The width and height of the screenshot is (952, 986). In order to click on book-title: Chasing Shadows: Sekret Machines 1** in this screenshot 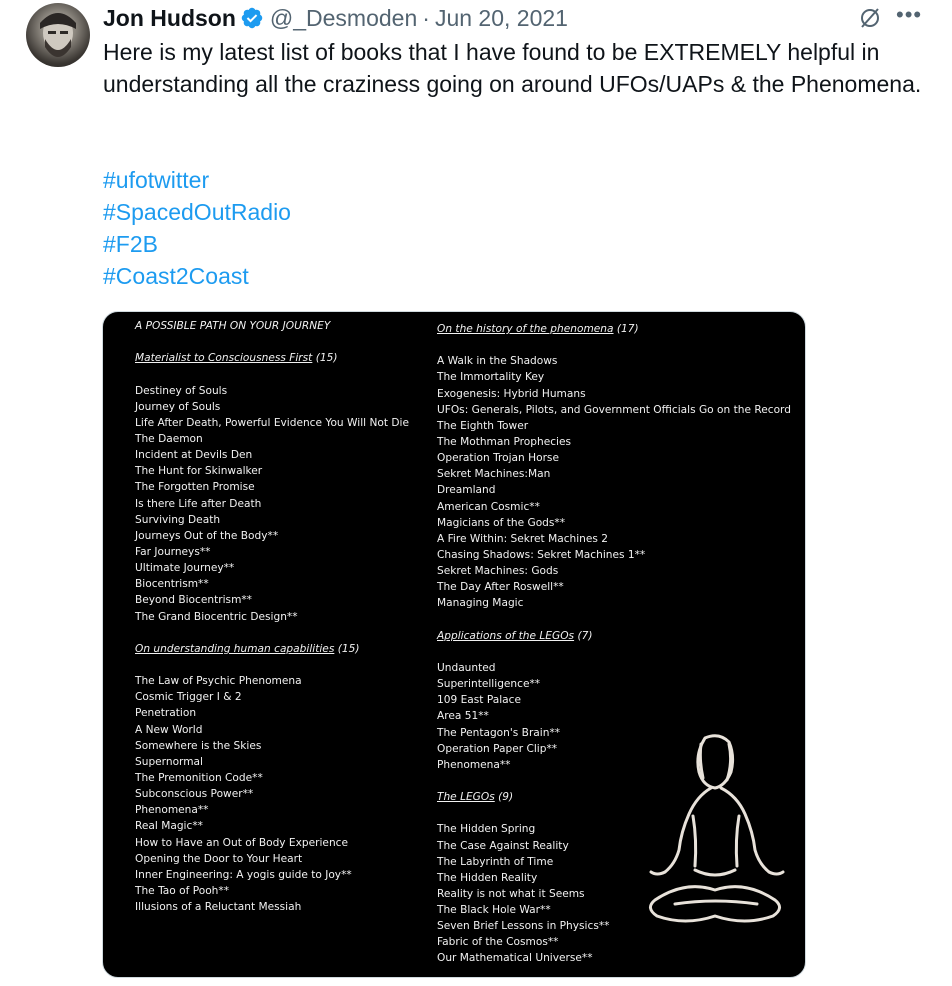, I will do `click(541, 554)`.